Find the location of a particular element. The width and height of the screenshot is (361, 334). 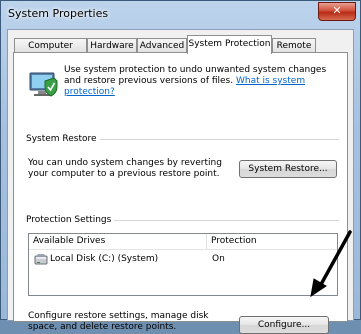

system-protection-icon is located at coordinates (43, 84).